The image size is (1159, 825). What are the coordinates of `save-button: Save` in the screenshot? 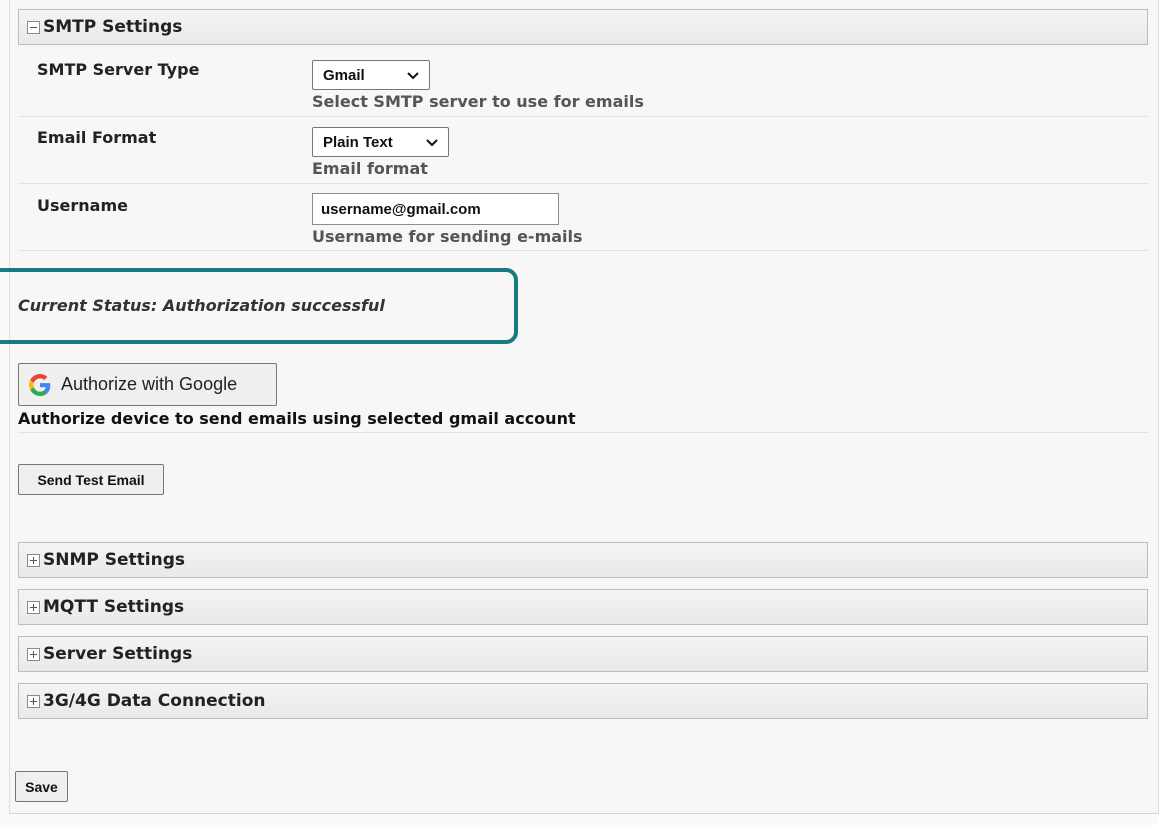 It's located at (41, 786).